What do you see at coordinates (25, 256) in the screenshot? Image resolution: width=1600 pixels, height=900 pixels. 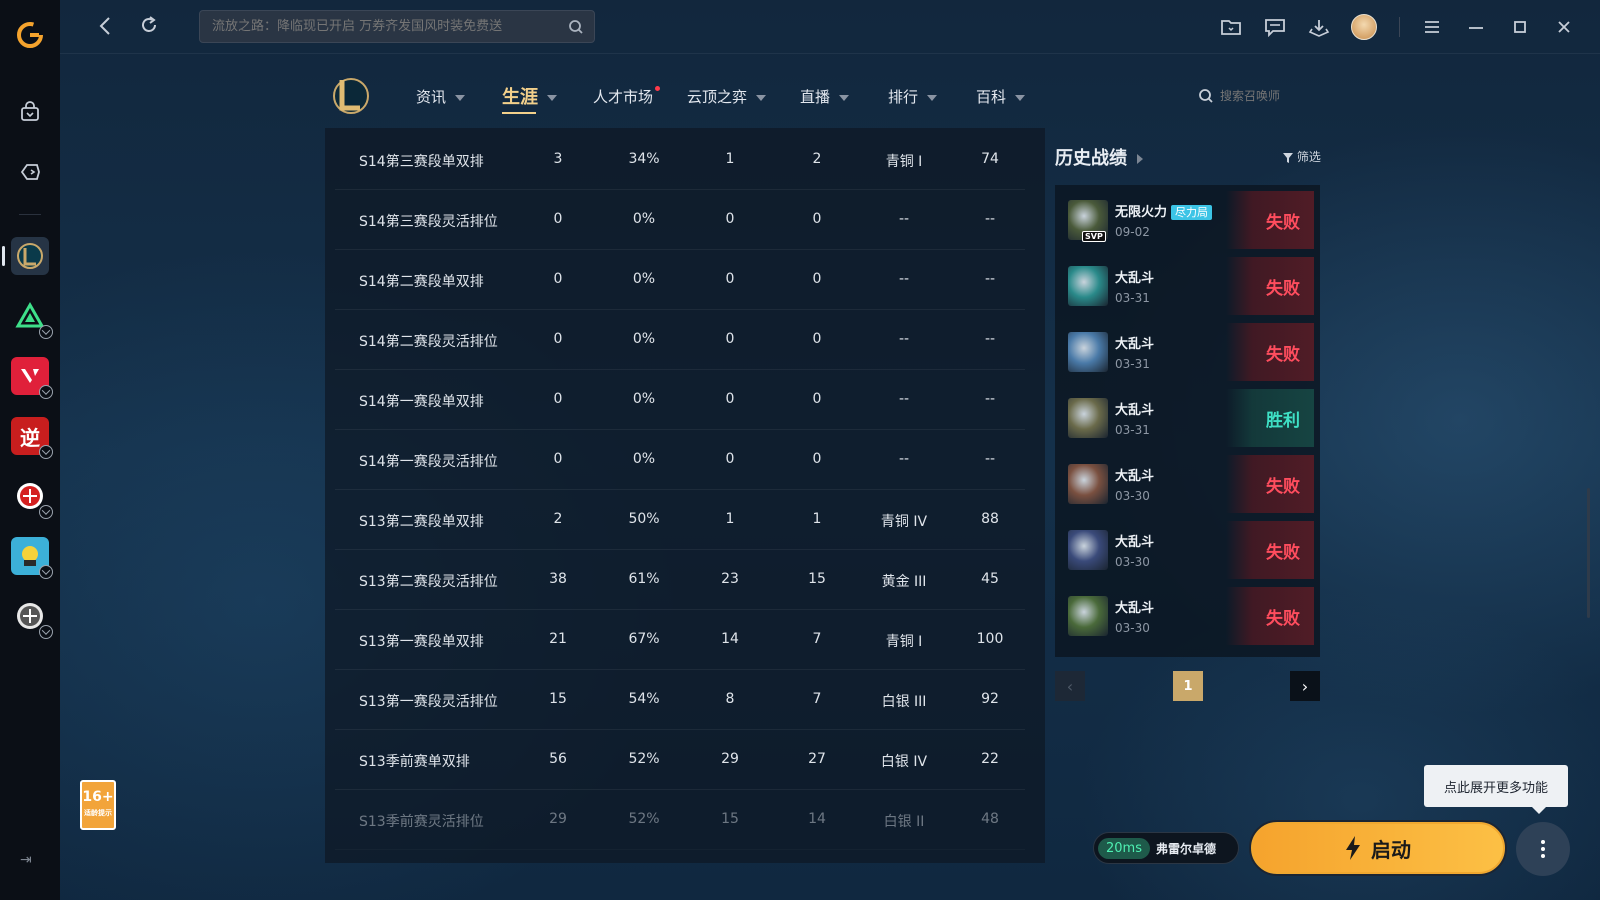 I see `game-lol-icon` at bounding box center [25, 256].